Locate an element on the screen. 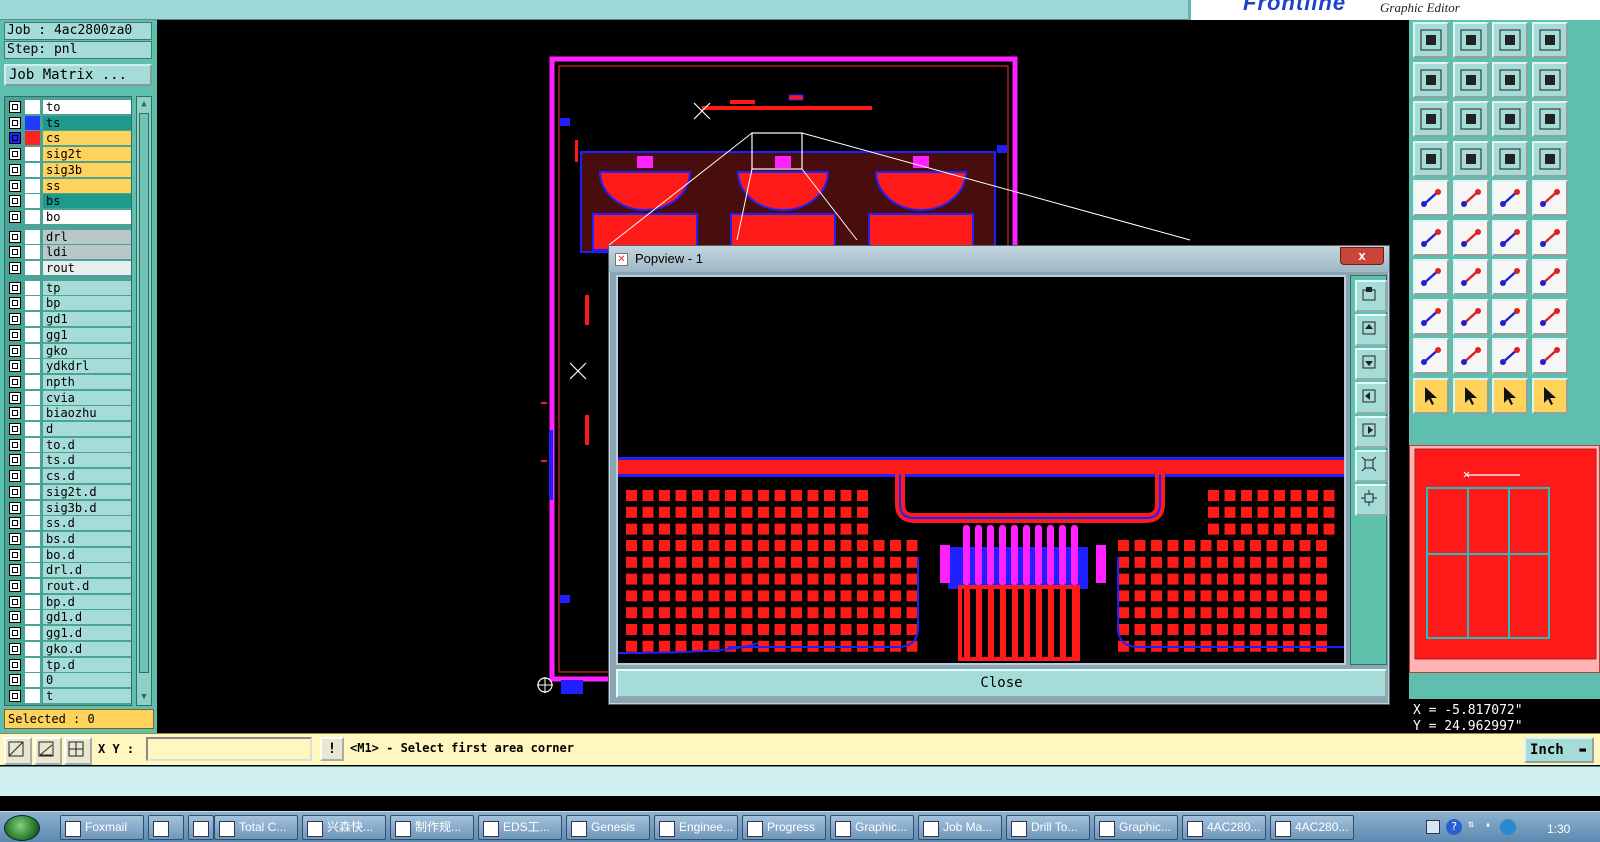 Image resolution: width=1600 pixels, height=842 pixels. select-pad-button is located at coordinates (1431, 198).